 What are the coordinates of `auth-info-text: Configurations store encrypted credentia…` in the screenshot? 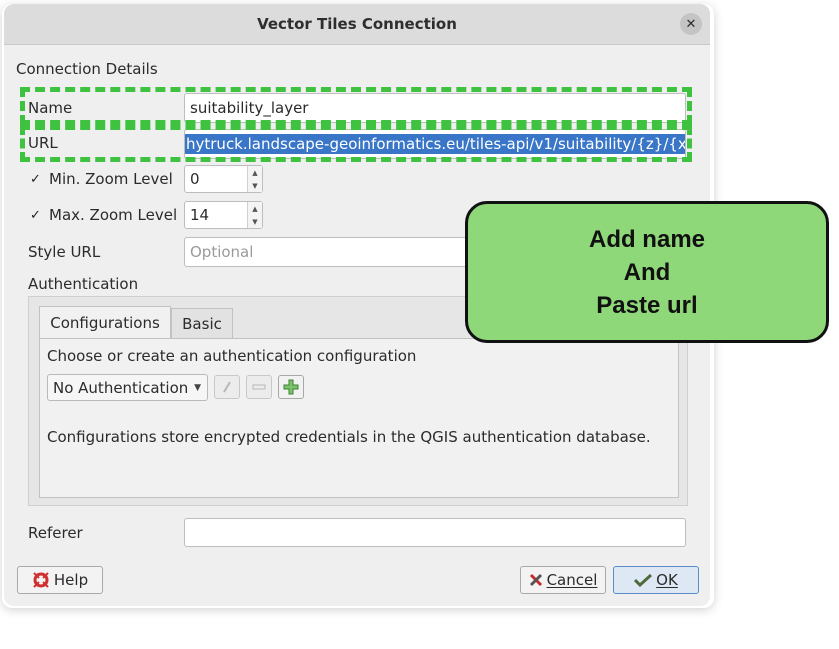 It's located at (349, 437).